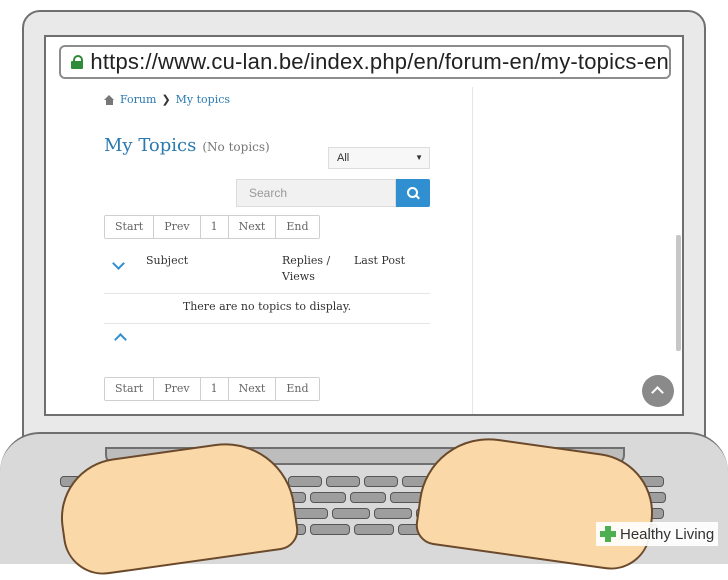 This screenshot has height=580, width=728. What do you see at coordinates (236, 147) in the screenshot?
I see `page-subtitle: (No topics)` at bounding box center [236, 147].